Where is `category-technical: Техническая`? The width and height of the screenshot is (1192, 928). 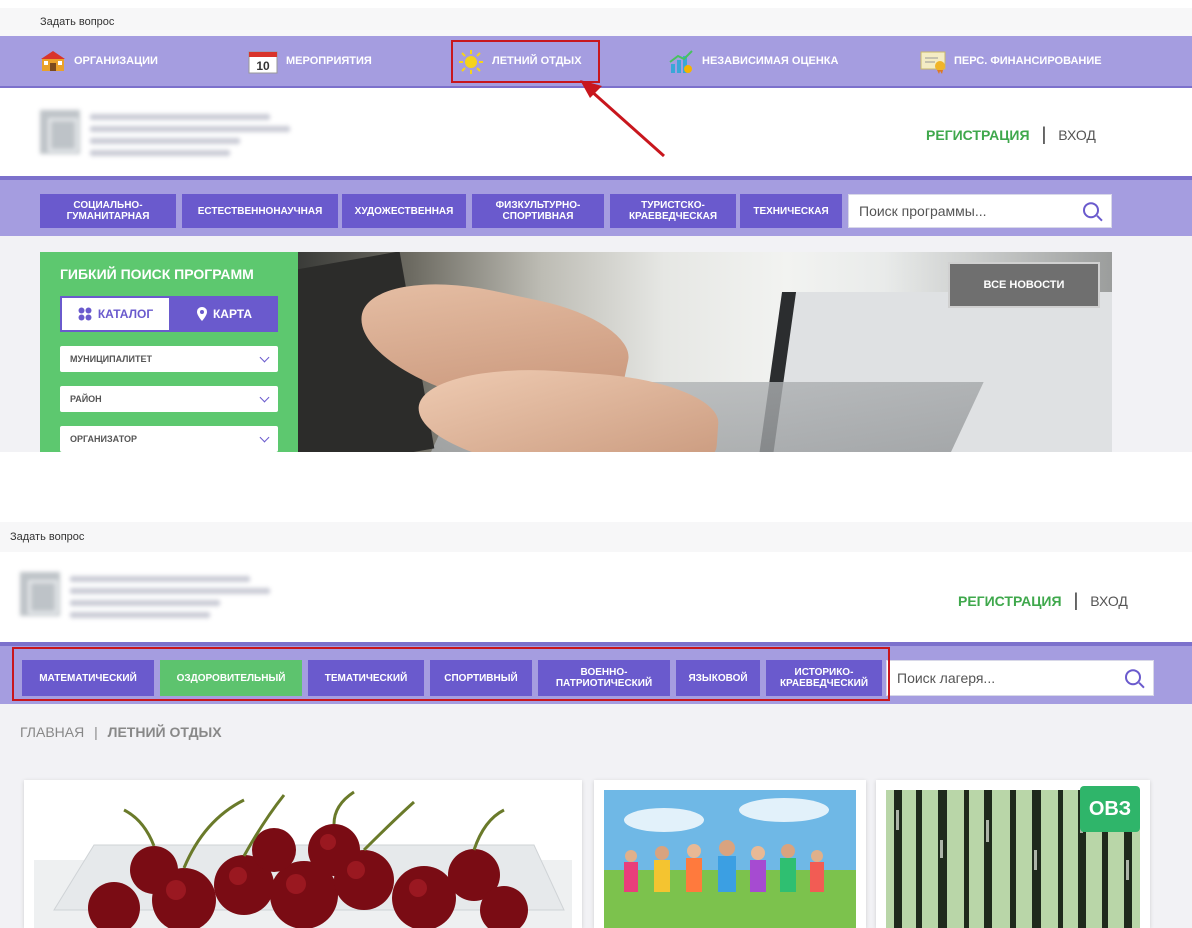 category-technical: Техническая is located at coordinates (791, 211).